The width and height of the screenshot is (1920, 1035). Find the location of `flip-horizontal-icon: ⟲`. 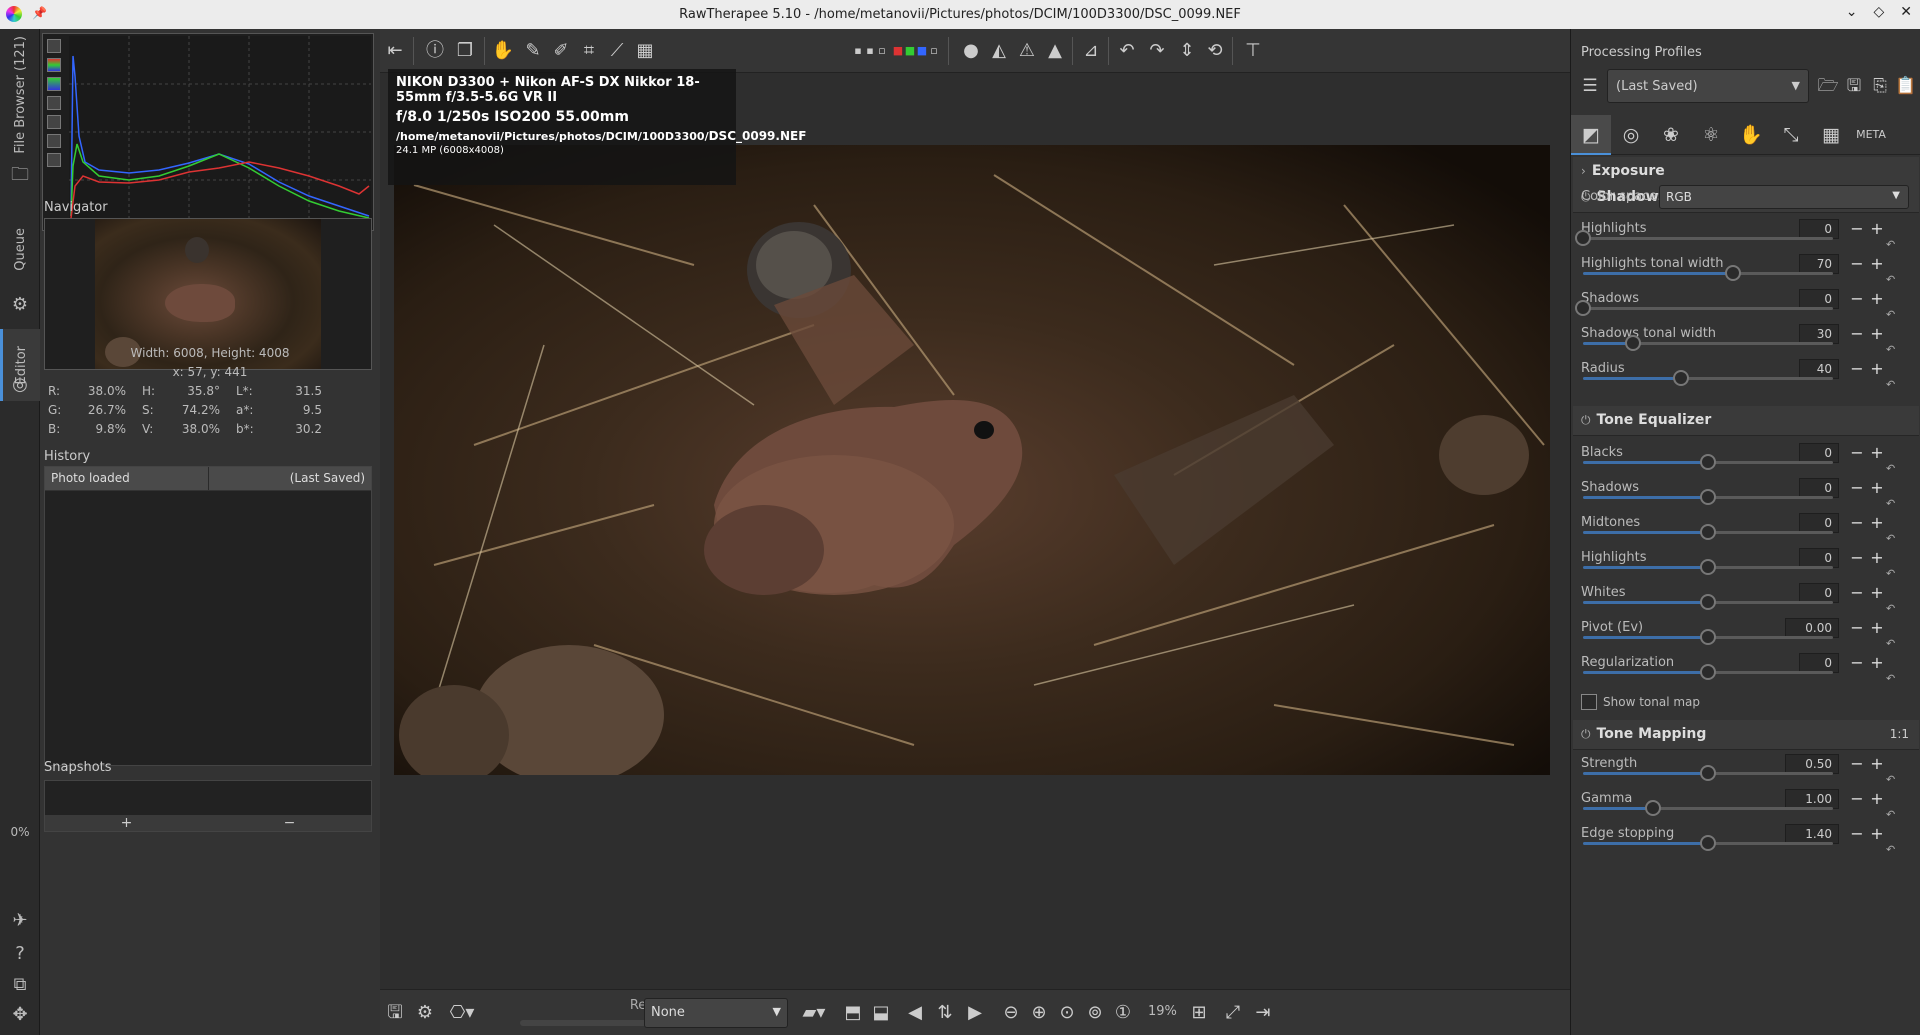

flip-horizontal-icon: ⟲ is located at coordinates (1215, 51).